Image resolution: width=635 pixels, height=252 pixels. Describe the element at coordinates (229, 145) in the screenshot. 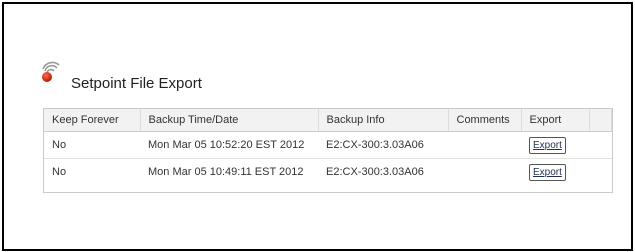

I see `backup-time-cell: Mon Mar 05 10:52:20 EST 2012` at that location.